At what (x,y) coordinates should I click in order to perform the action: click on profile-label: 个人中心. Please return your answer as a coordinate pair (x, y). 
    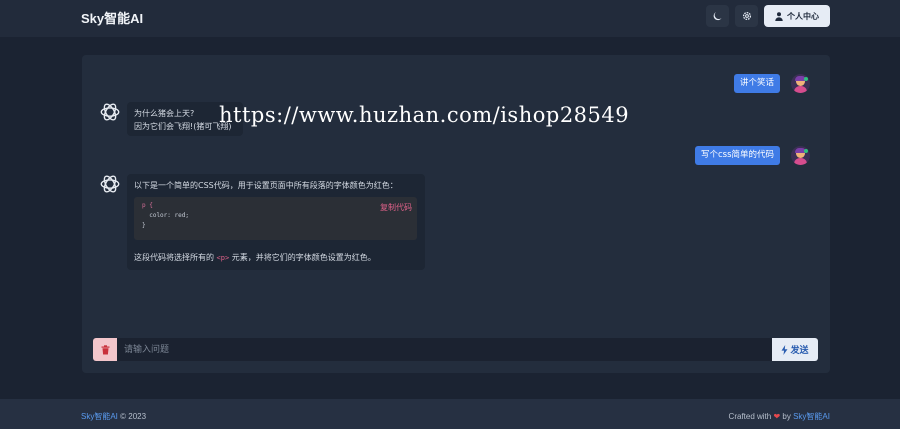
    Looking at the image, I should click on (803, 16).